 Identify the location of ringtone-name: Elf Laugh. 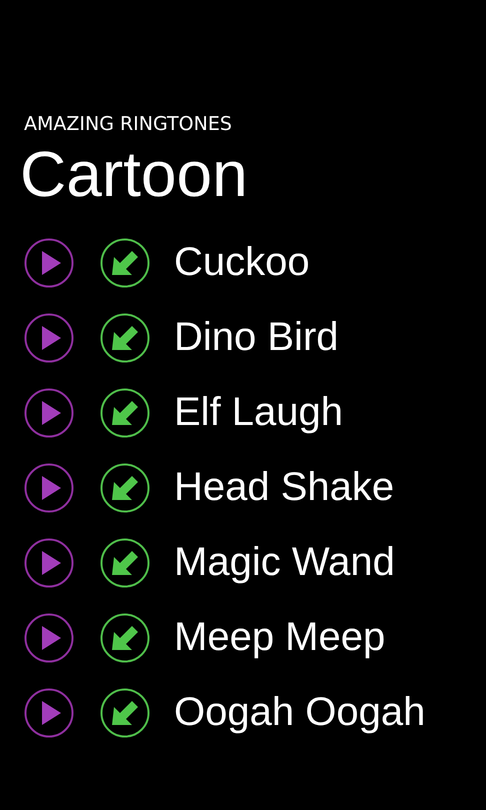
(259, 412).